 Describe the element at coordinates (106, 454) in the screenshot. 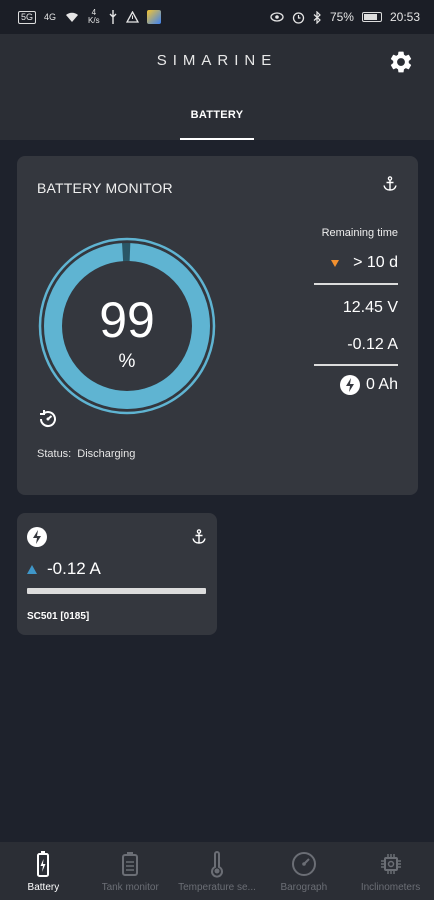

I see `status-value: Discharging` at that location.